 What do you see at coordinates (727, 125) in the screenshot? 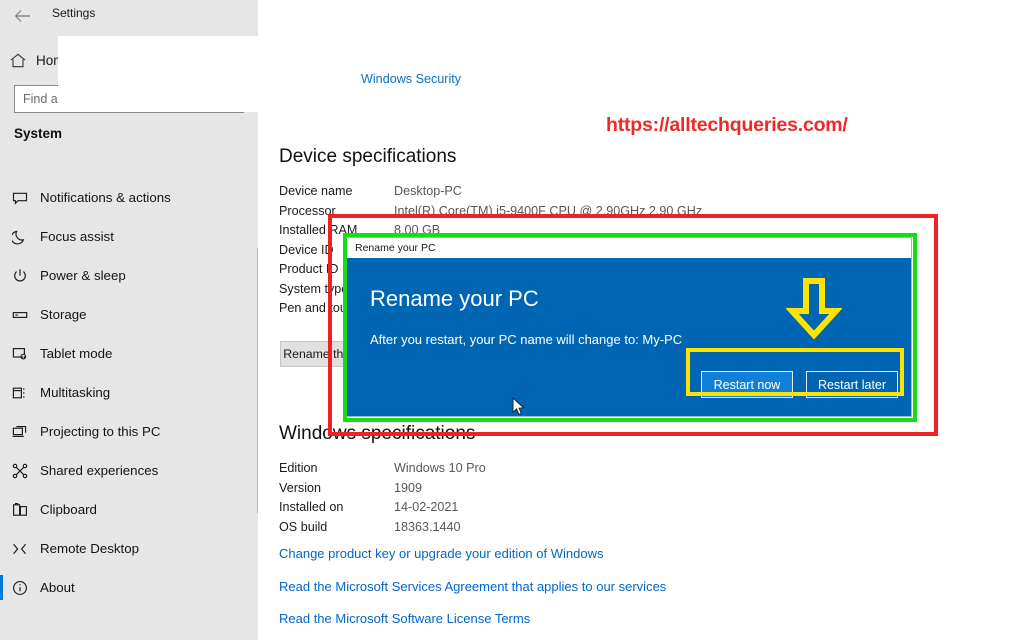
I see `site-watermark: https://alltechqueries.com/` at bounding box center [727, 125].